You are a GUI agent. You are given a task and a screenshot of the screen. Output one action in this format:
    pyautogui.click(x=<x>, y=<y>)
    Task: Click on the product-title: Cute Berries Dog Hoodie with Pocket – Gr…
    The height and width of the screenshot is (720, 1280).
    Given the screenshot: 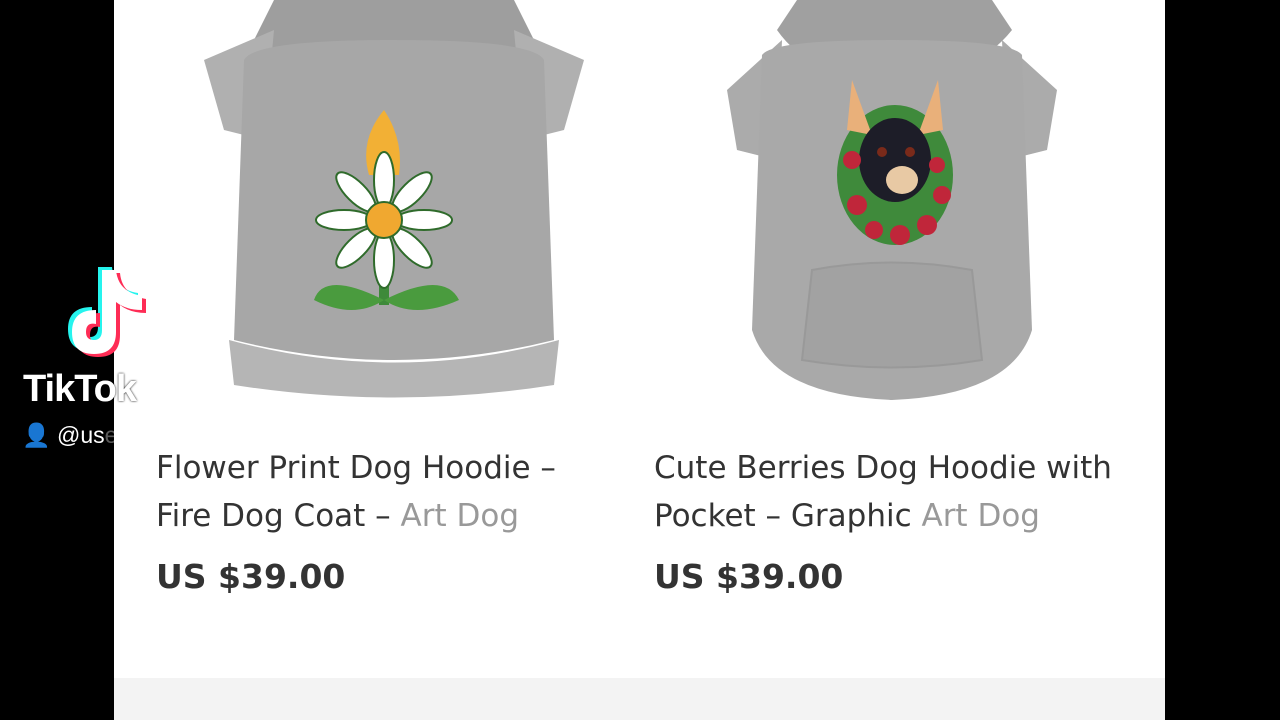 What is the action you would take?
    pyautogui.click(x=884, y=492)
    